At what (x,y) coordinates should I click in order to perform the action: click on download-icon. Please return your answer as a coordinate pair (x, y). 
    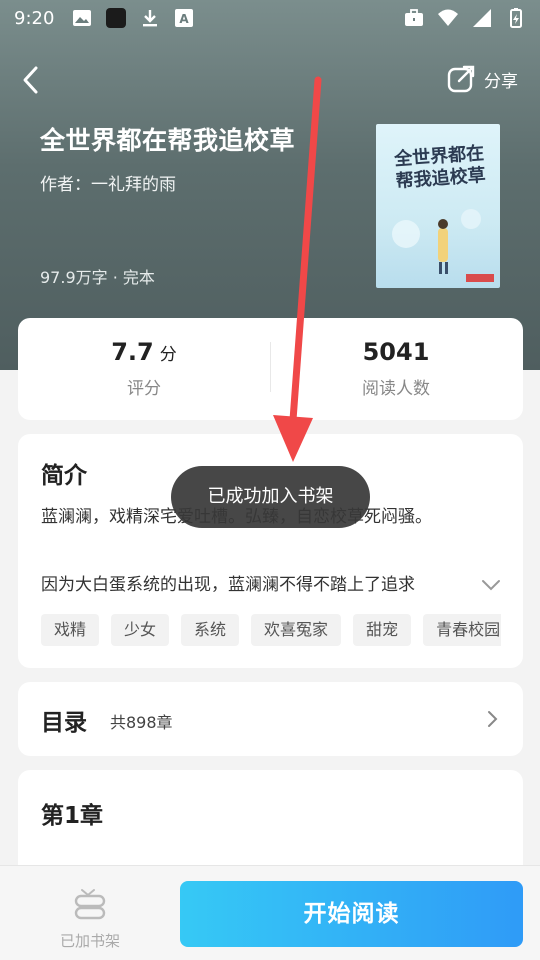
    Looking at the image, I should click on (150, 18).